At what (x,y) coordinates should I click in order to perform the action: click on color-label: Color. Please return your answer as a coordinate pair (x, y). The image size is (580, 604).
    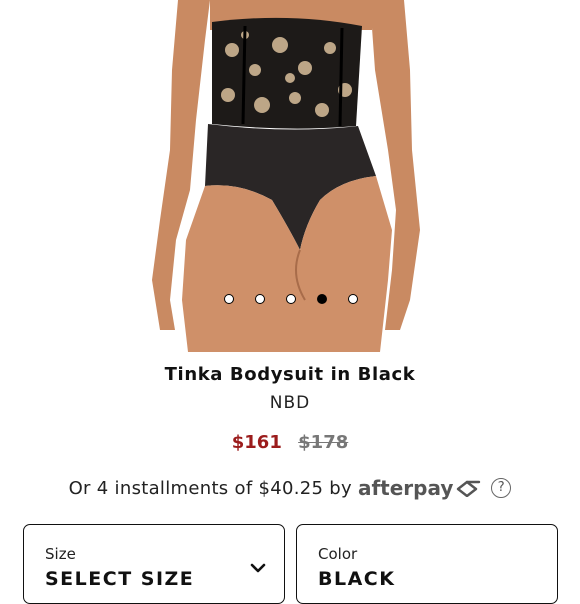
    Looking at the image, I should click on (338, 554).